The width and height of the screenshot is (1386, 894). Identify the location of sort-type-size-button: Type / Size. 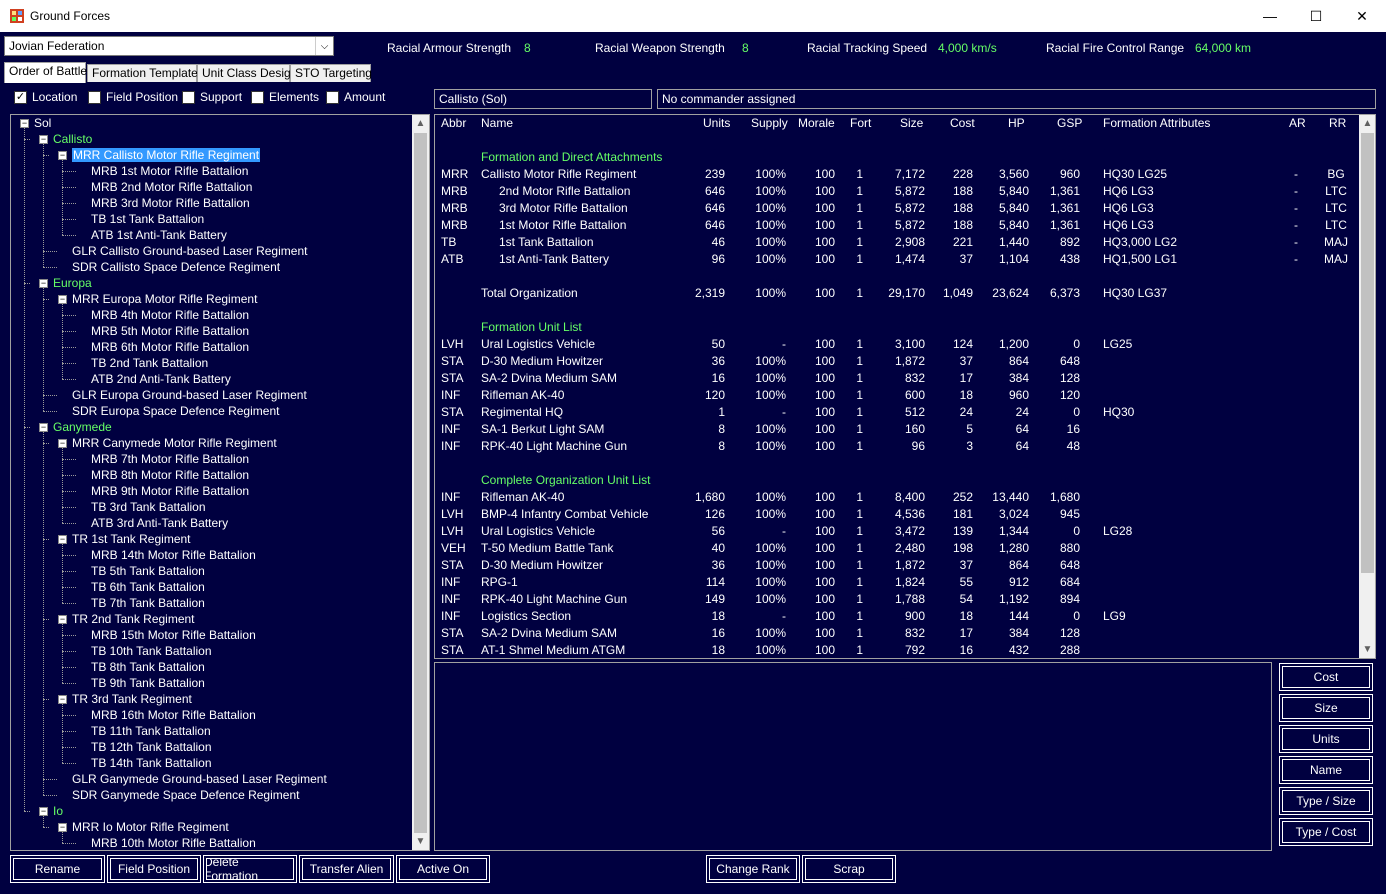
(1326, 801).